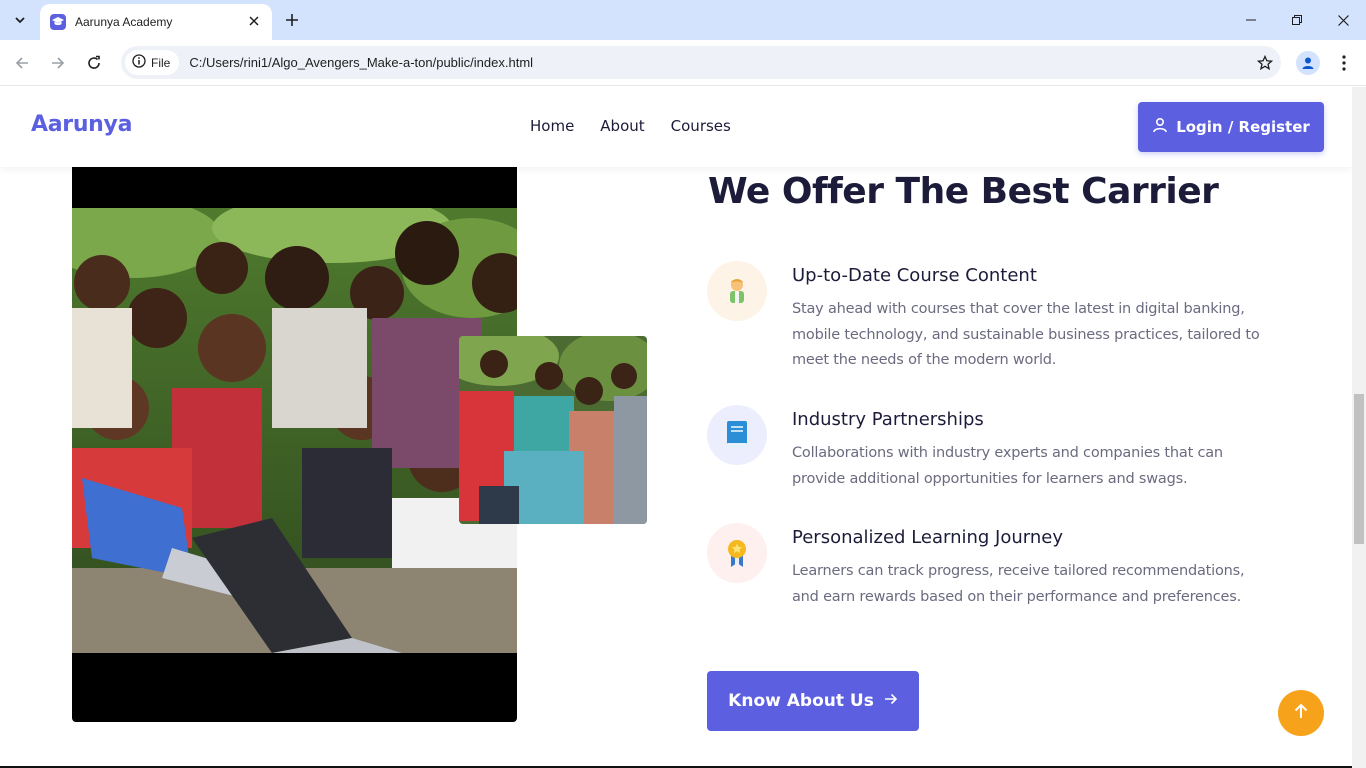 The height and width of the screenshot is (768, 1366). I want to click on info-icon, so click(139, 62).